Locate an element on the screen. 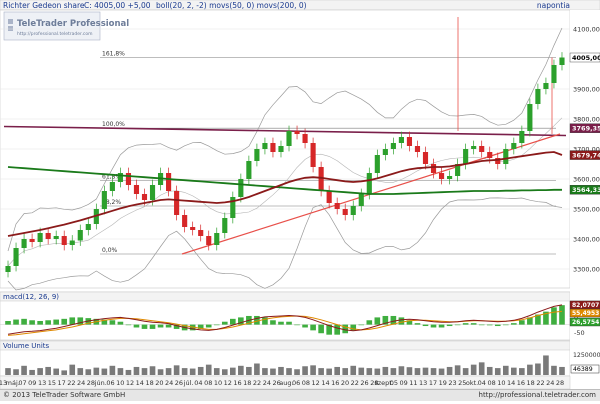 This screenshot has width=600, height=404. date-label: 14 is located at coordinates (140, 383).